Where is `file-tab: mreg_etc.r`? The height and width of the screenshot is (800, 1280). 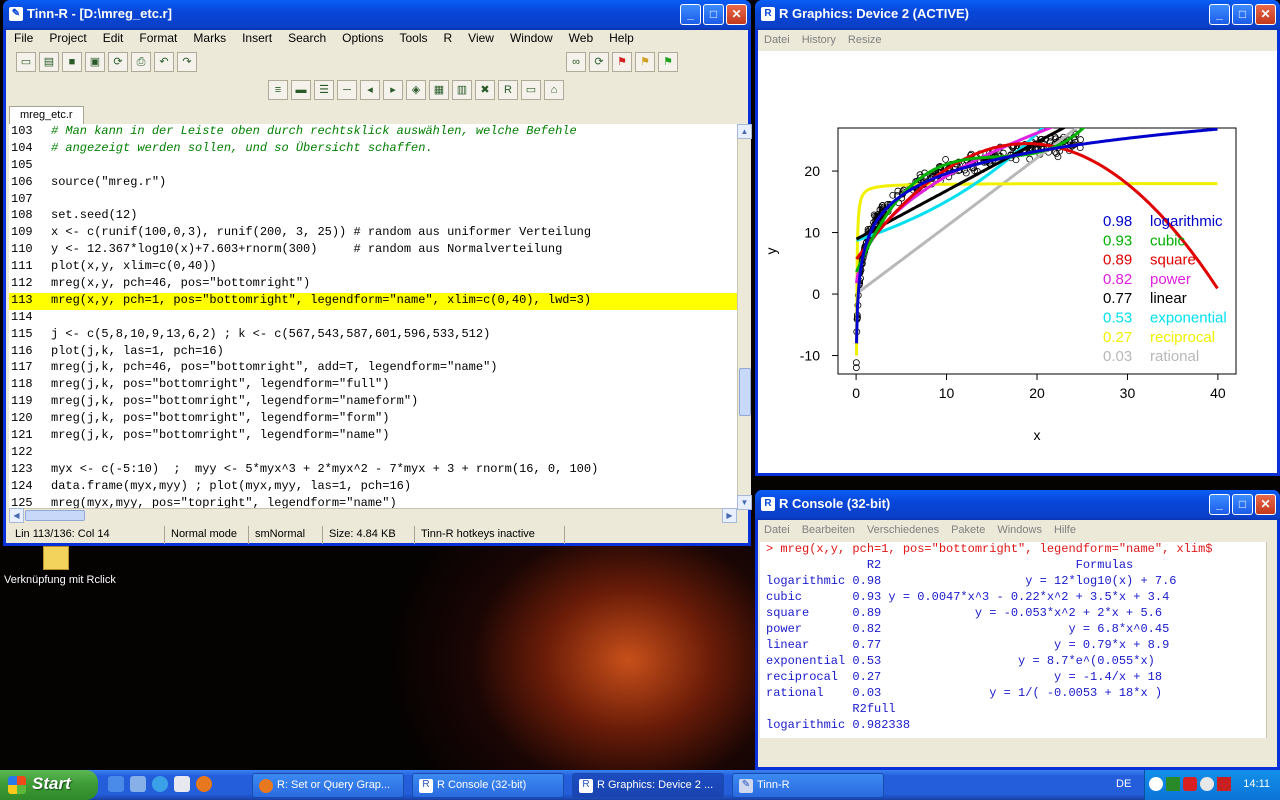 file-tab: mreg_etc.r is located at coordinates (46, 115).